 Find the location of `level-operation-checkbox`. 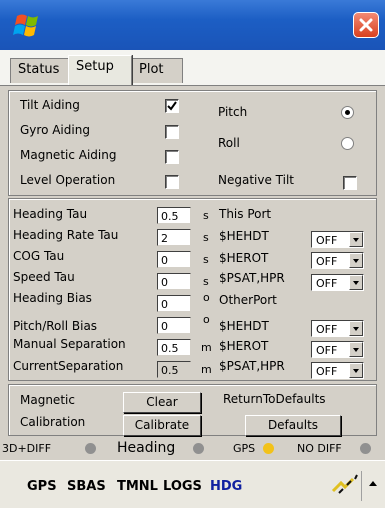

level-operation-checkbox is located at coordinates (172, 182).